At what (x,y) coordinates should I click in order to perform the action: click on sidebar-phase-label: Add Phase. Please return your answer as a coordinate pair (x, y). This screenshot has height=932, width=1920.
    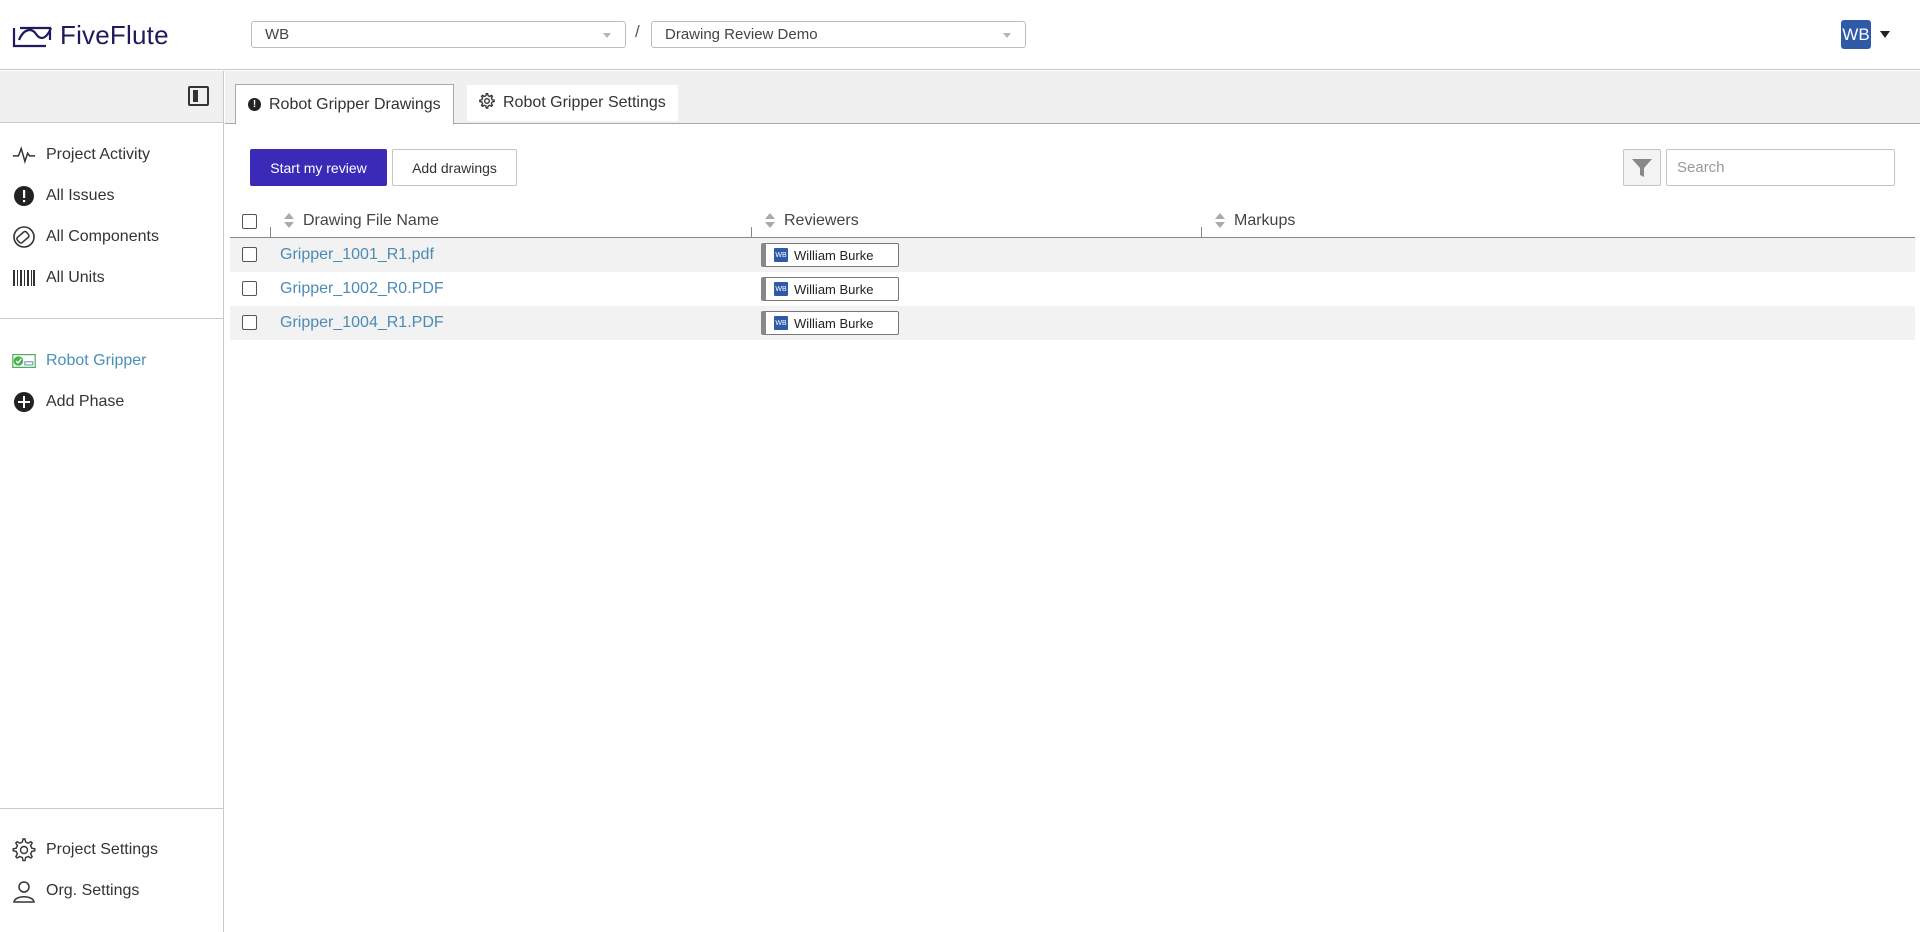
    Looking at the image, I should click on (85, 401).